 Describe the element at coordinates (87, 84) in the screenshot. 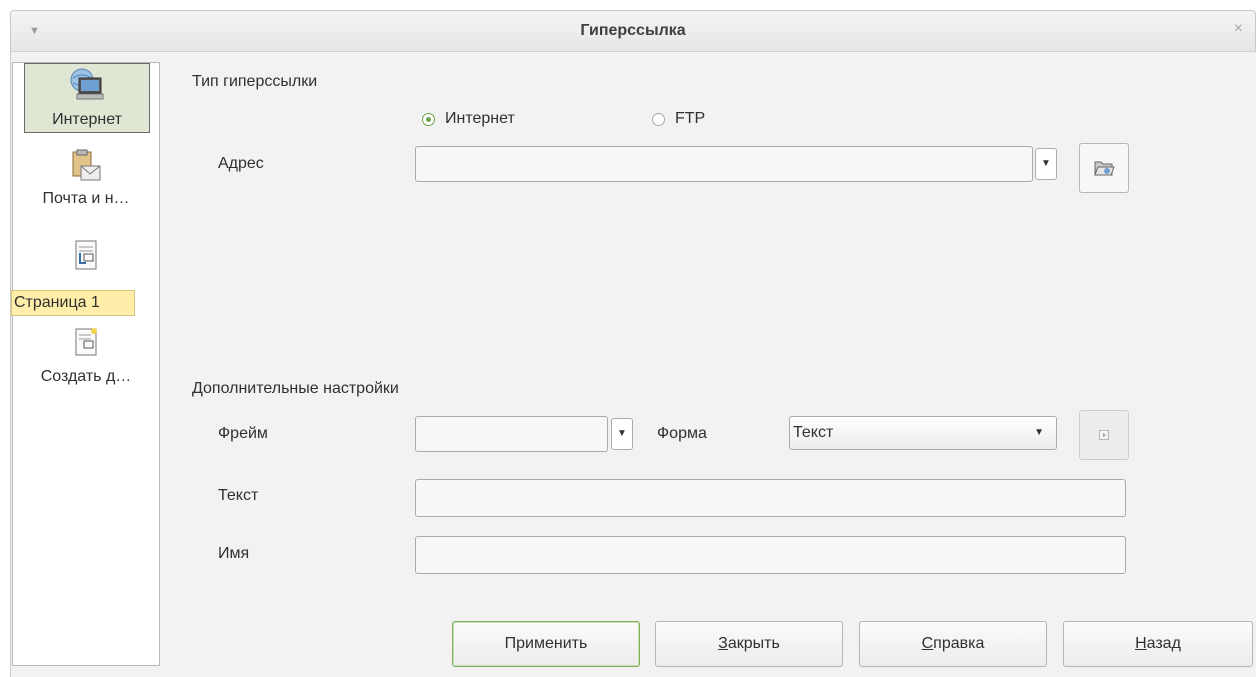

I see `globe-computer-icon` at that location.